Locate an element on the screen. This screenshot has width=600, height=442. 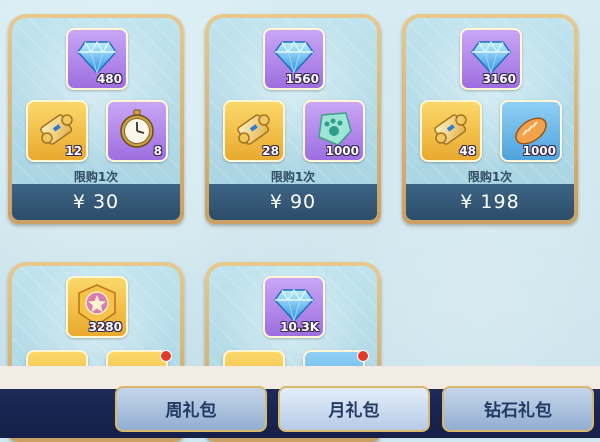
item-slot-scroll: 12 is located at coordinates (57, 131).